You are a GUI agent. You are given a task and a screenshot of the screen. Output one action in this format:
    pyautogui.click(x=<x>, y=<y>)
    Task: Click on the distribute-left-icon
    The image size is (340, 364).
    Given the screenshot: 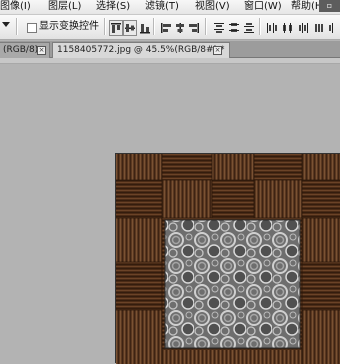 What is the action you would take?
    pyautogui.click(x=272, y=28)
    